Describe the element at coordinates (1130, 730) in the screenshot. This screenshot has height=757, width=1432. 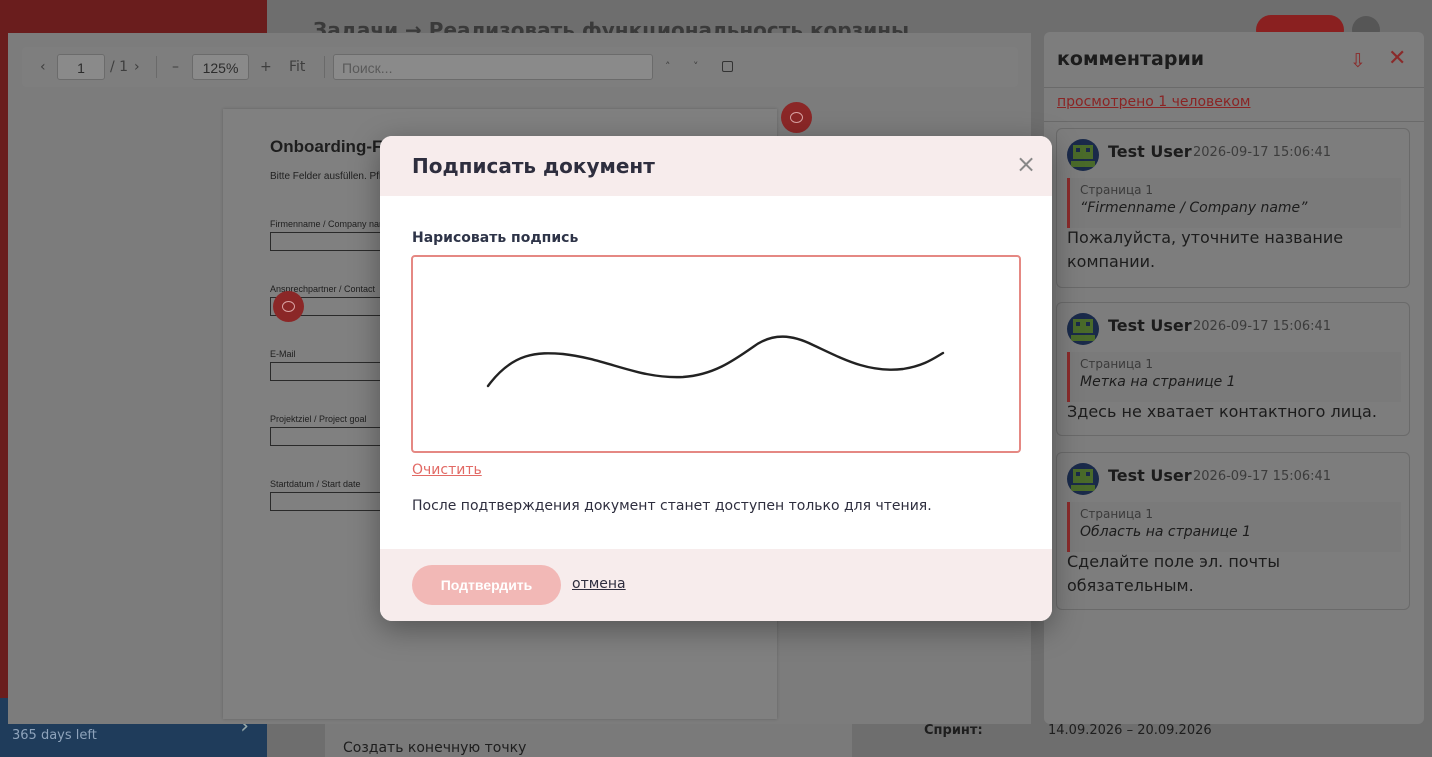
I see `sprint-range: 14.09.2026 – 20.09.2026` at that location.